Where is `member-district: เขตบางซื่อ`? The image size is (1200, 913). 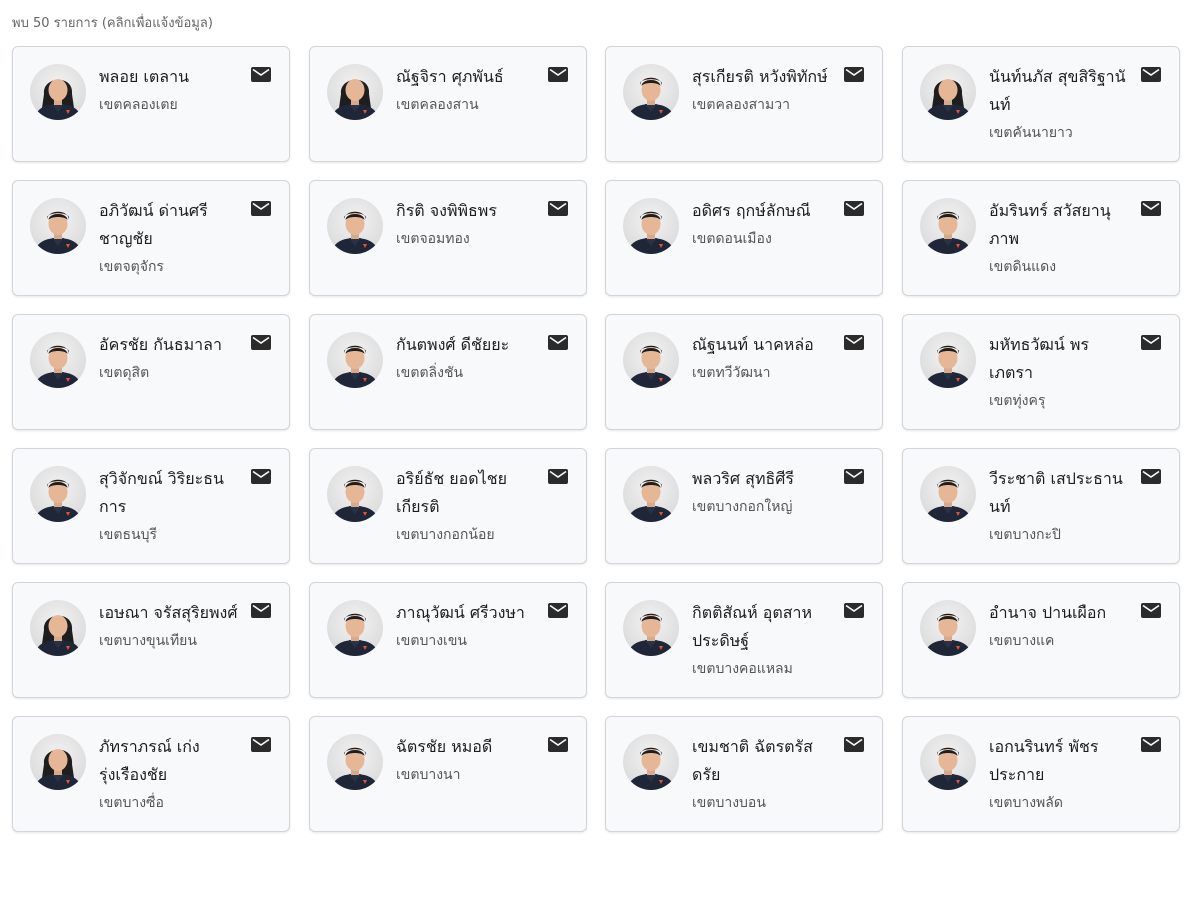
member-district: เขตบางซื่อ is located at coordinates (131, 803).